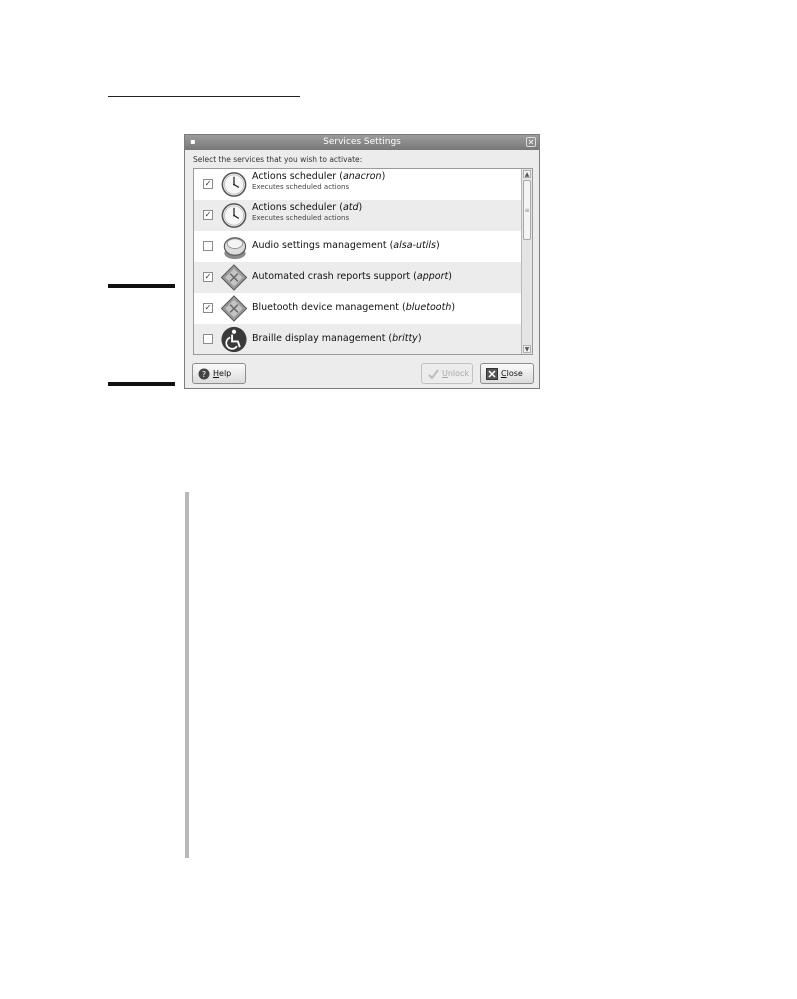  I want to click on scroll-up-icon: ▲, so click(527, 174).